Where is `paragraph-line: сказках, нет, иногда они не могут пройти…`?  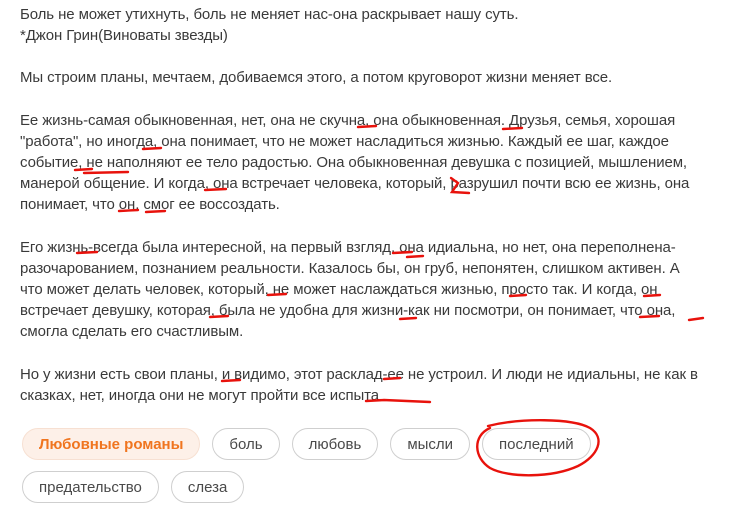 paragraph-line: сказках, нет, иногда они не могут пройти… is located at coordinates (200, 395).